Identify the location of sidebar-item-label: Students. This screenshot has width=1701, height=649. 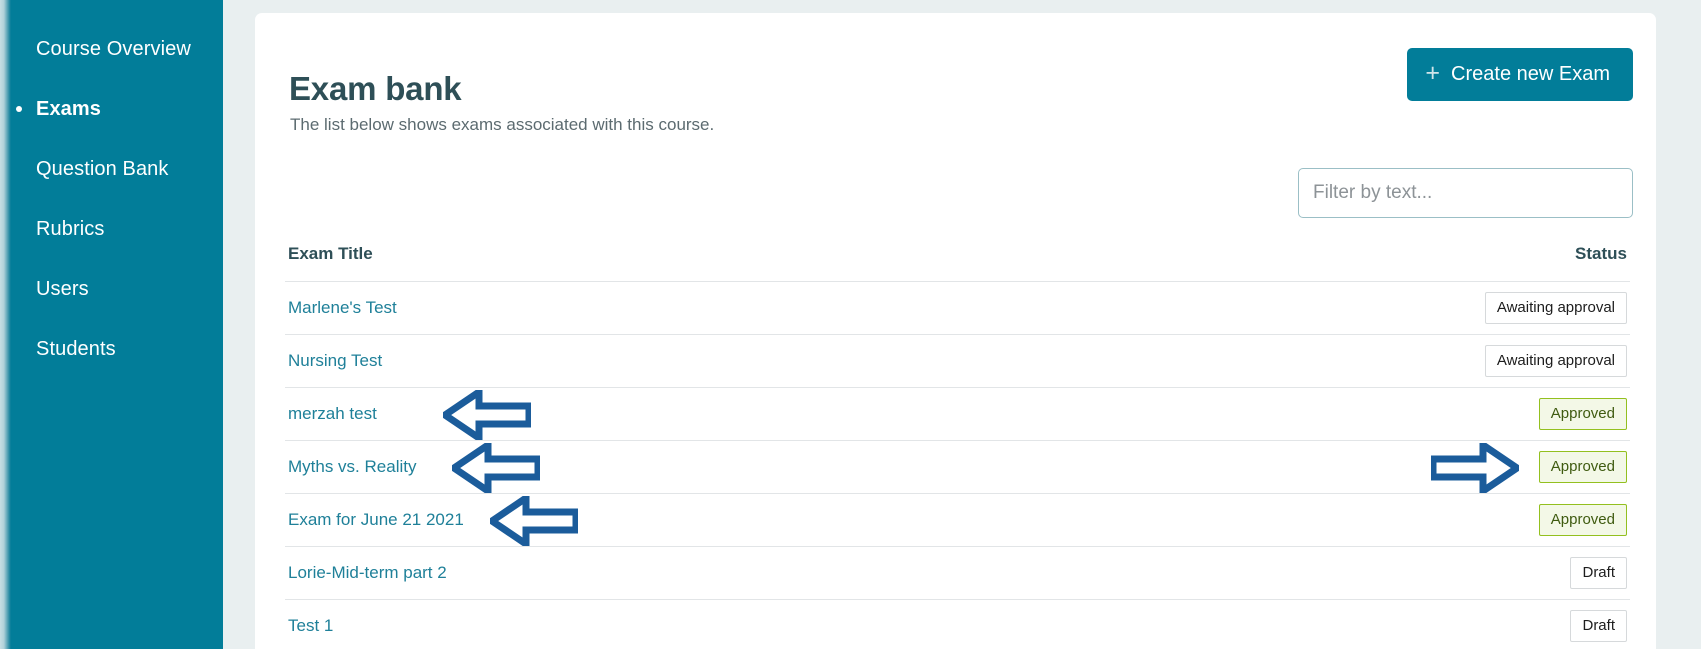
(76, 348).